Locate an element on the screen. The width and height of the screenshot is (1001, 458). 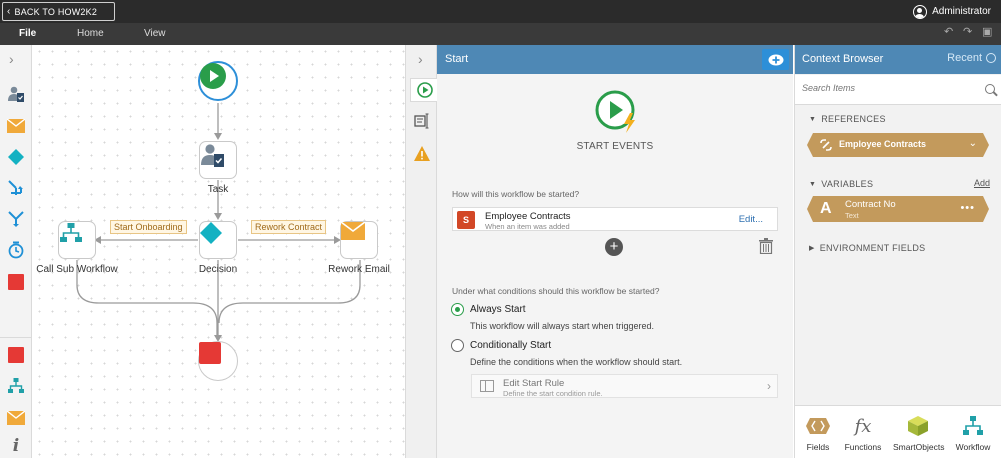
task-node is located at coordinates (218, 160).